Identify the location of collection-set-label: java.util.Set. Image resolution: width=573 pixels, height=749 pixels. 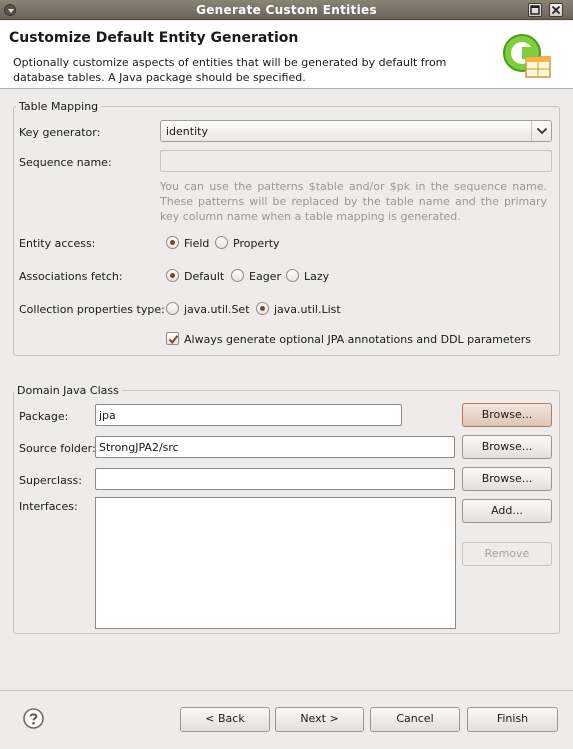
(217, 309).